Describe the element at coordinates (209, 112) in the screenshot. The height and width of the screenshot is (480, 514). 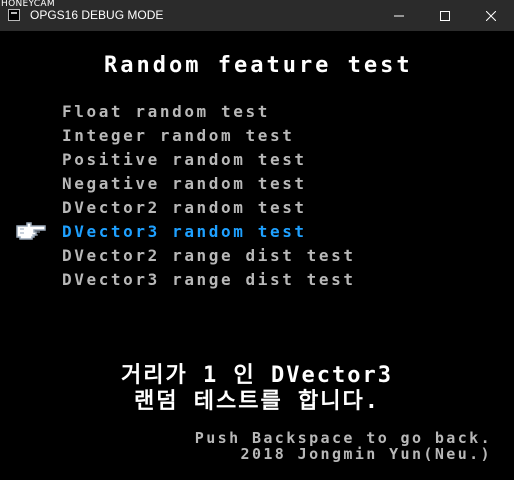
I see `menu-item-float-random: Float random test` at that location.